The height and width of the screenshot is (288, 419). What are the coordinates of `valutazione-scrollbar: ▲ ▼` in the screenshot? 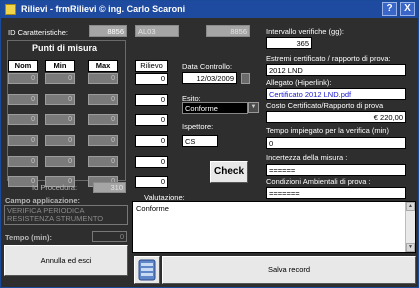 It's located at (410, 227).